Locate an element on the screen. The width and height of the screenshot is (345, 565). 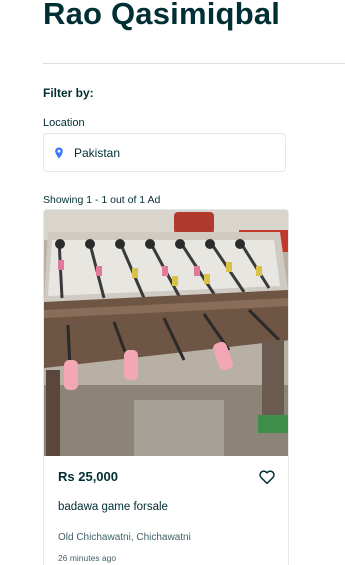
ad-price: Rs 25,000 is located at coordinates (88, 476).